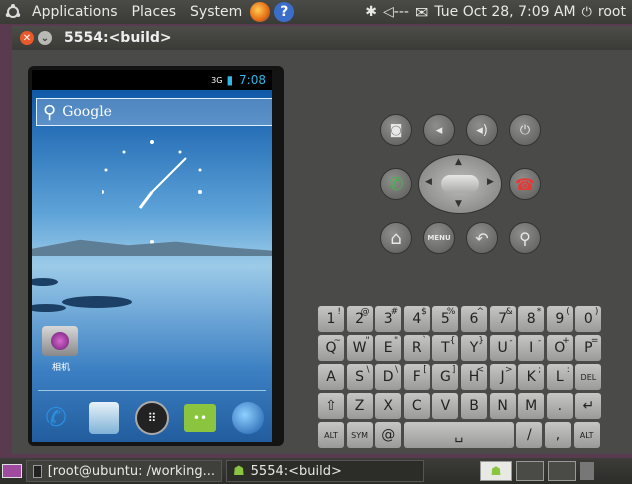 The width and height of the screenshot is (632, 484). I want to click on search-button: ⚲, so click(525, 238).